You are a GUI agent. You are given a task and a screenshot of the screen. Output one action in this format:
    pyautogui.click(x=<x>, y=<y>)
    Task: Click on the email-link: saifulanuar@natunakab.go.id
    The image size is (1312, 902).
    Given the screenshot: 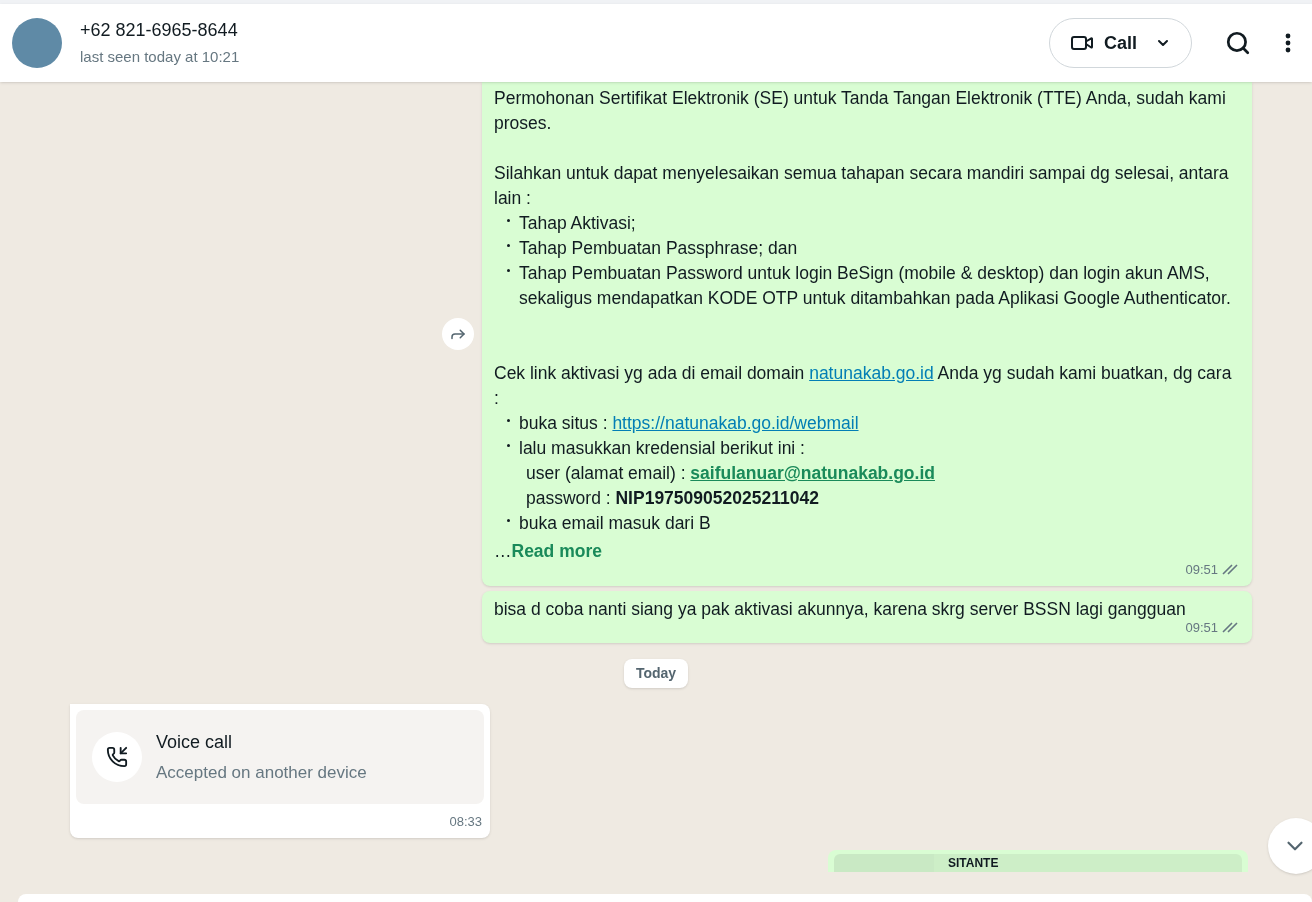 What is the action you would take?
    pyautogui.click(x=812, y=473)
    